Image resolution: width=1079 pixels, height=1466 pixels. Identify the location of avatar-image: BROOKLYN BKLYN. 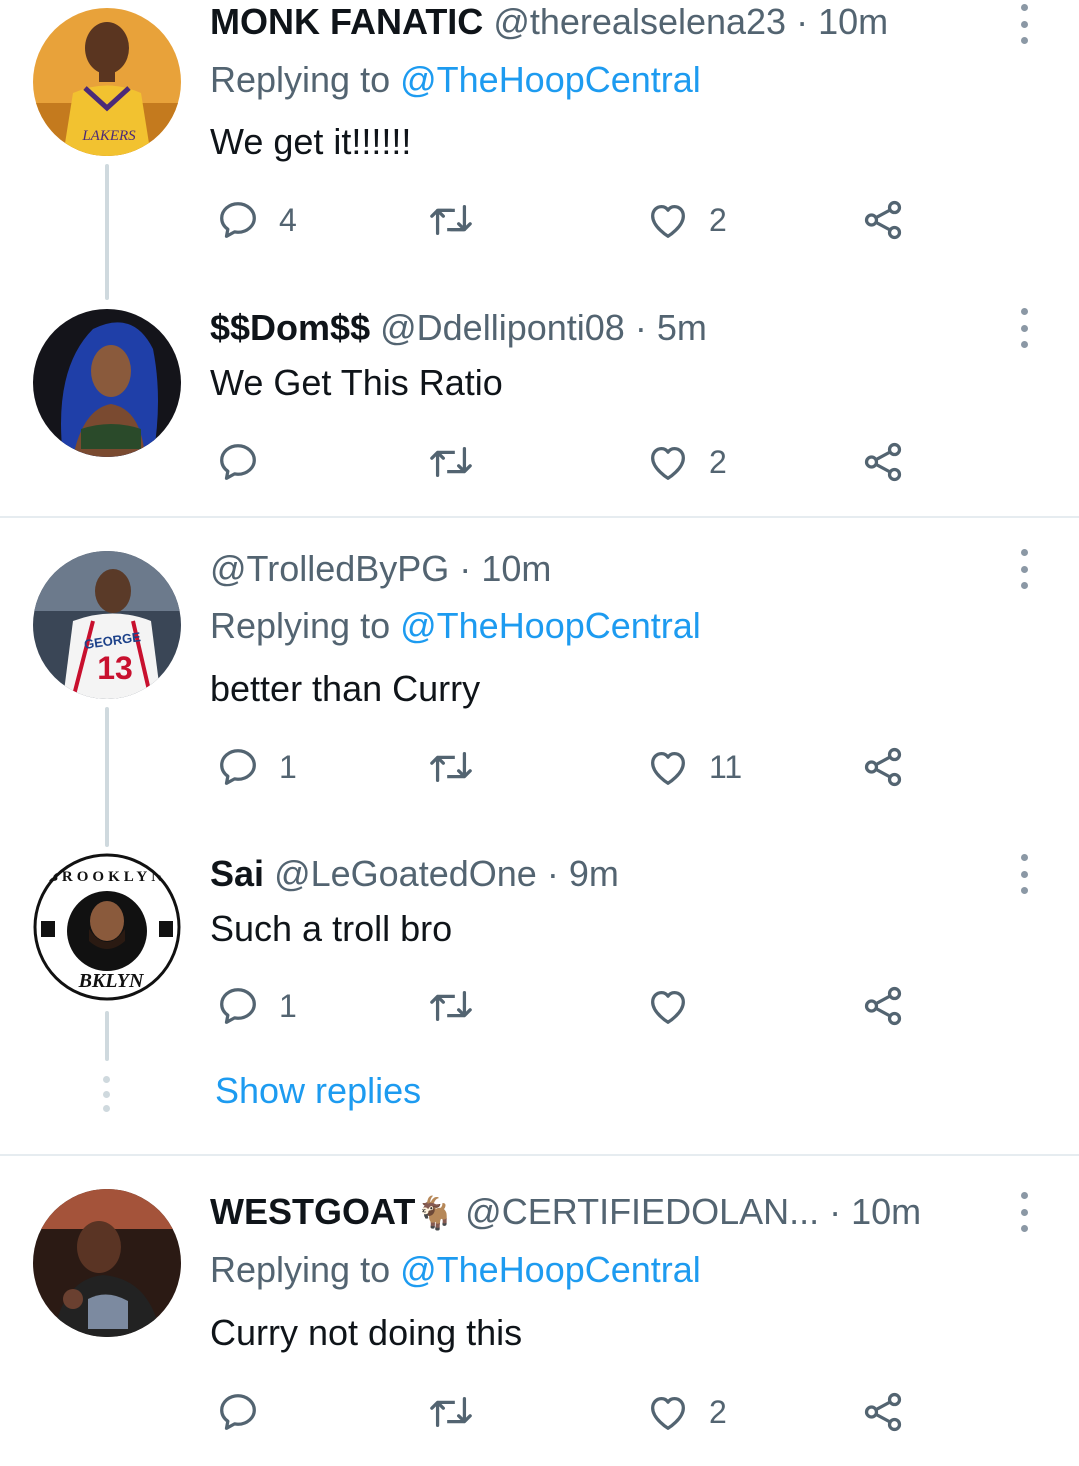
(107, 927).